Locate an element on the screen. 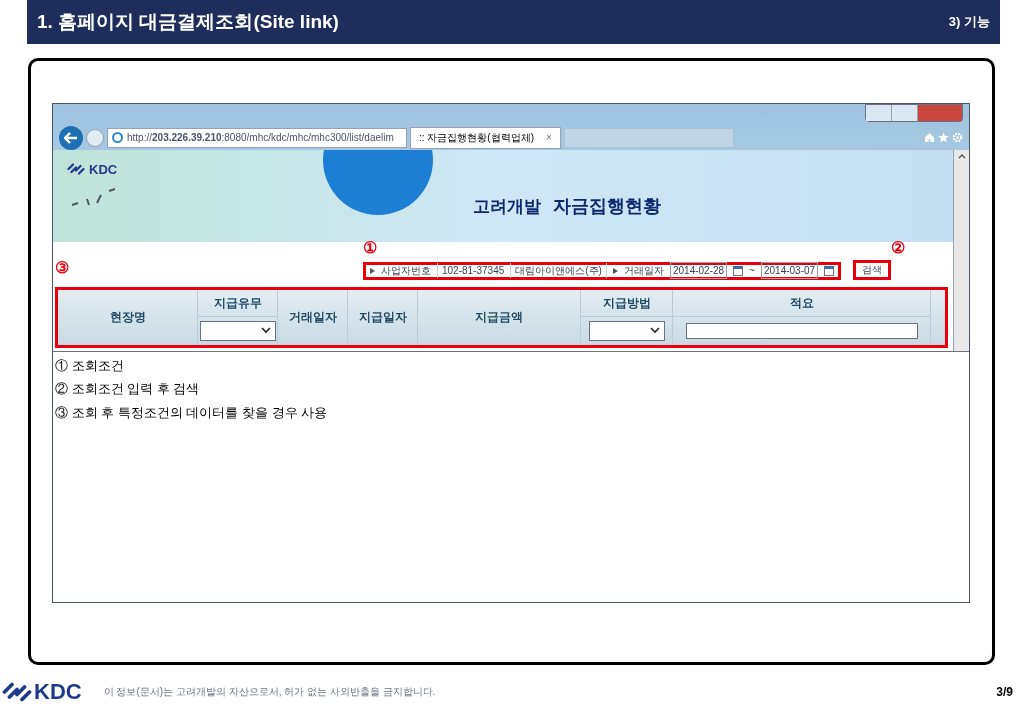 This screenshot has height=708, width=1023. footer-logo: KDC is located at coordinates (58, 692).